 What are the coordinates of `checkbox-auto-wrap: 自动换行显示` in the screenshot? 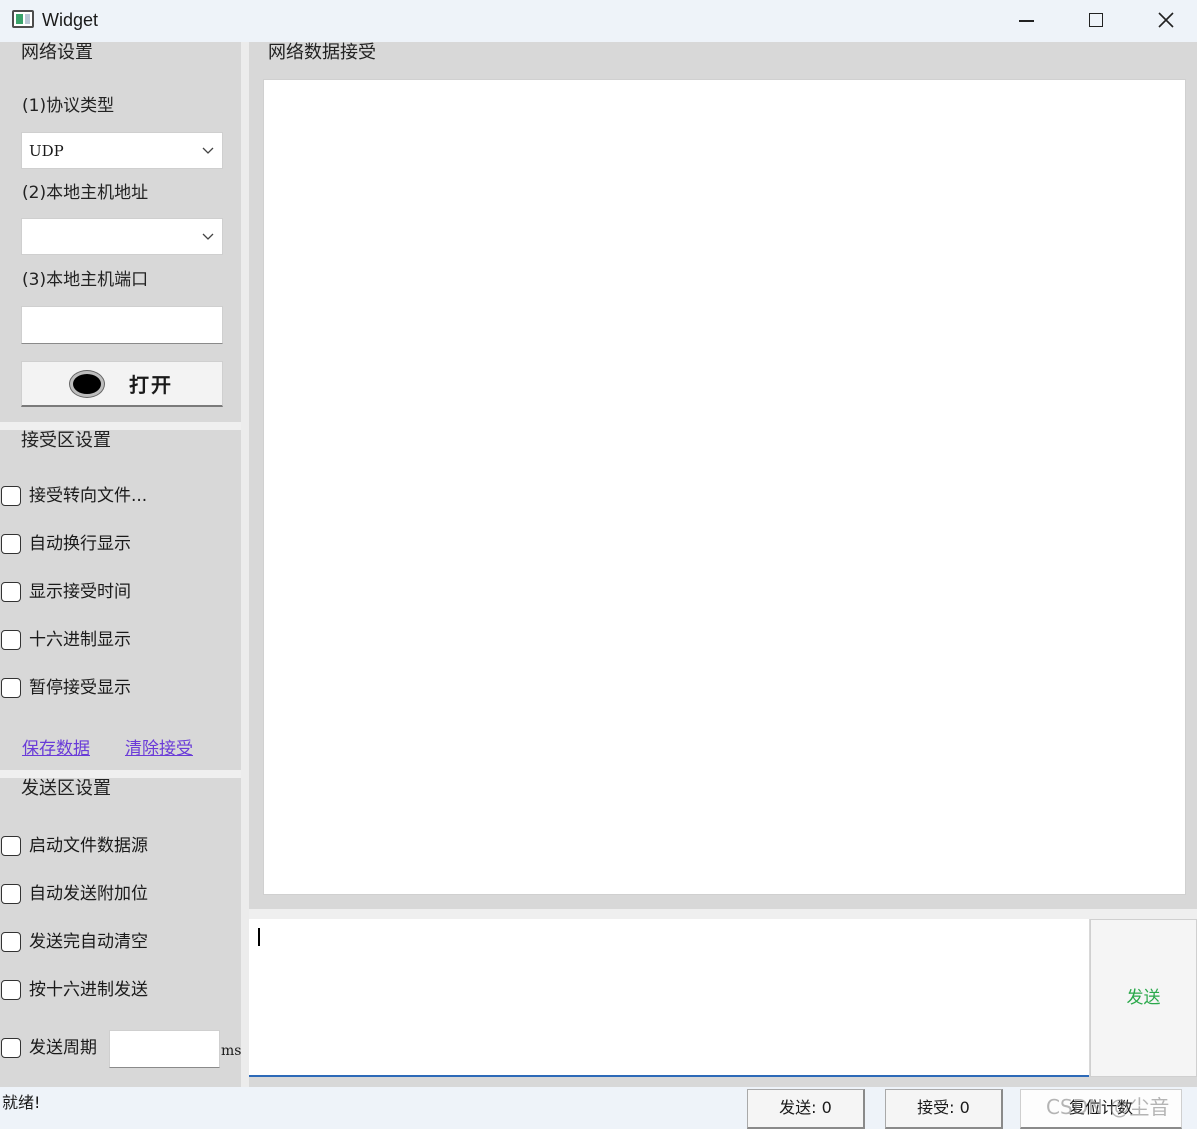 It's located at (111, 545).